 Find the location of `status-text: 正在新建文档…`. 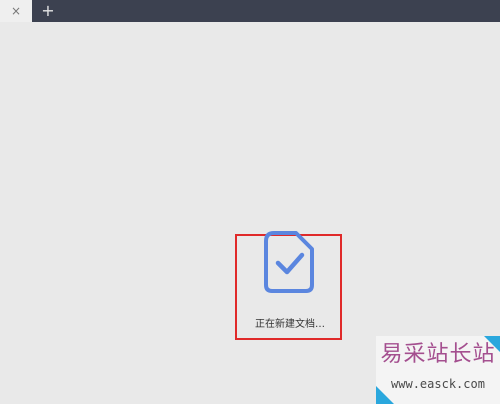

status-text: 正在新建文档… is located at coordinates (290, 324).